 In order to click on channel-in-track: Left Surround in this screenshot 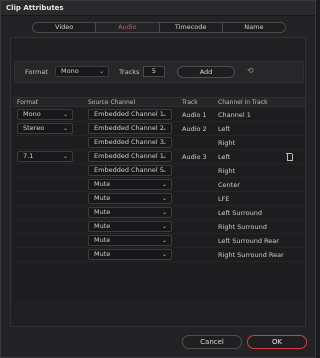, I will do `click(240, 213)`.